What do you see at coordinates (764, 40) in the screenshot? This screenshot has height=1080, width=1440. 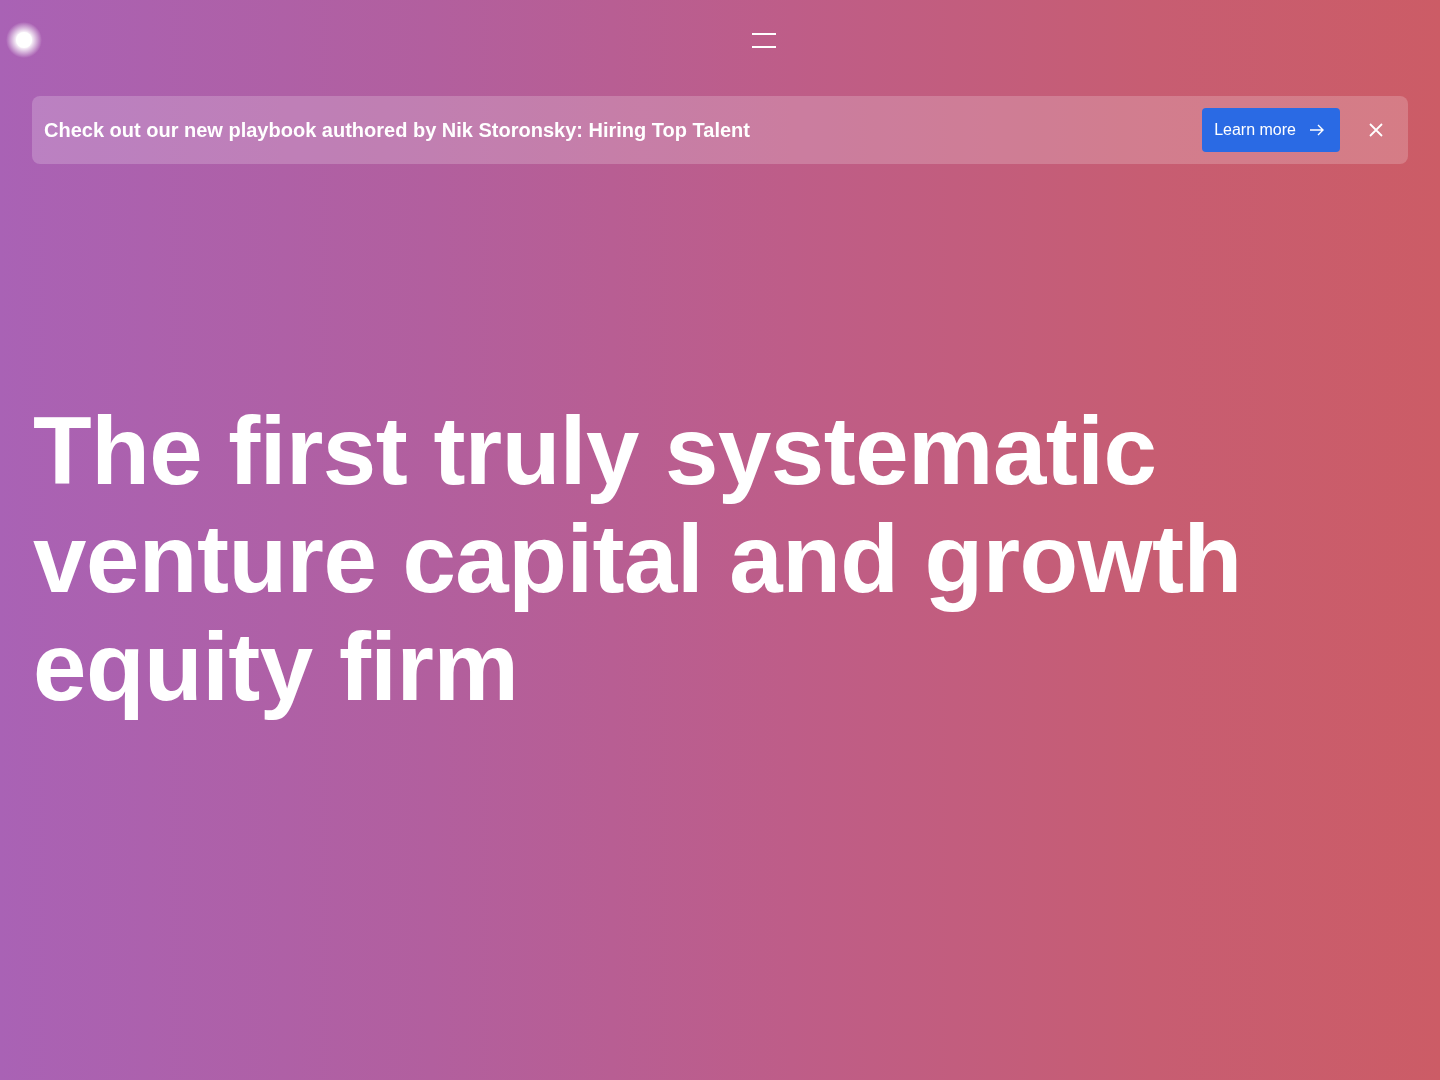 I see `menu-icon` at bounding box center [764, 40].